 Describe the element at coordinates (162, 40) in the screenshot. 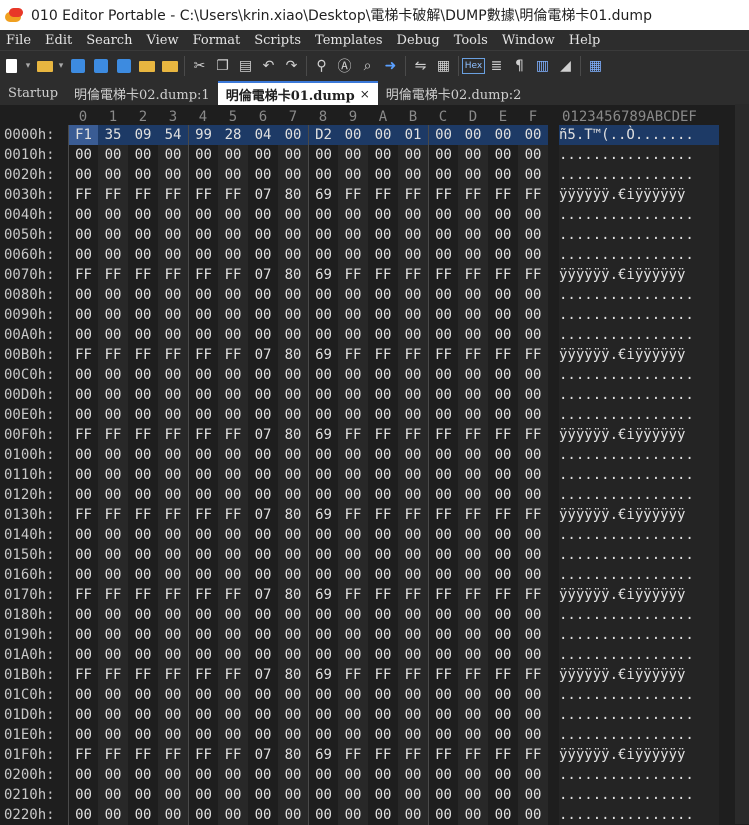

I see `menu-view: View` at that location.